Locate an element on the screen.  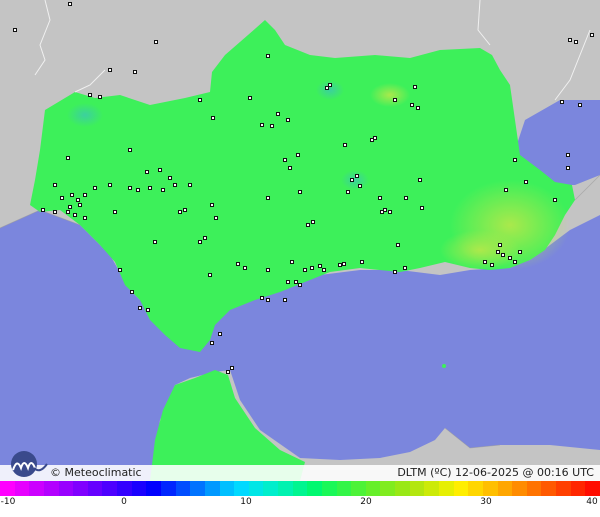
cool-patch-center is located at coordinates (355, 180).